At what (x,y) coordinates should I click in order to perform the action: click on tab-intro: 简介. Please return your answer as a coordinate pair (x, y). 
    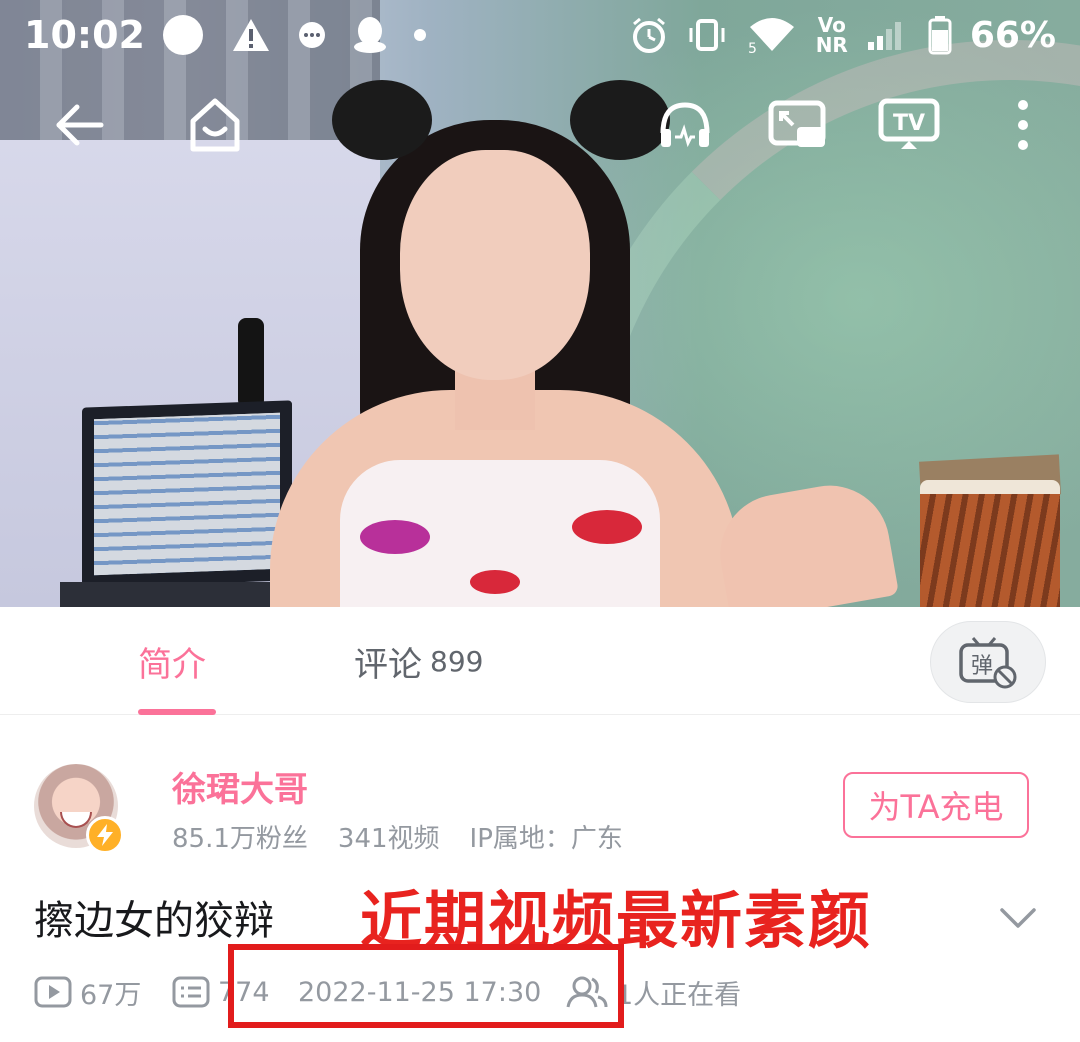
    Looking at the image, I should click on (177, 661).